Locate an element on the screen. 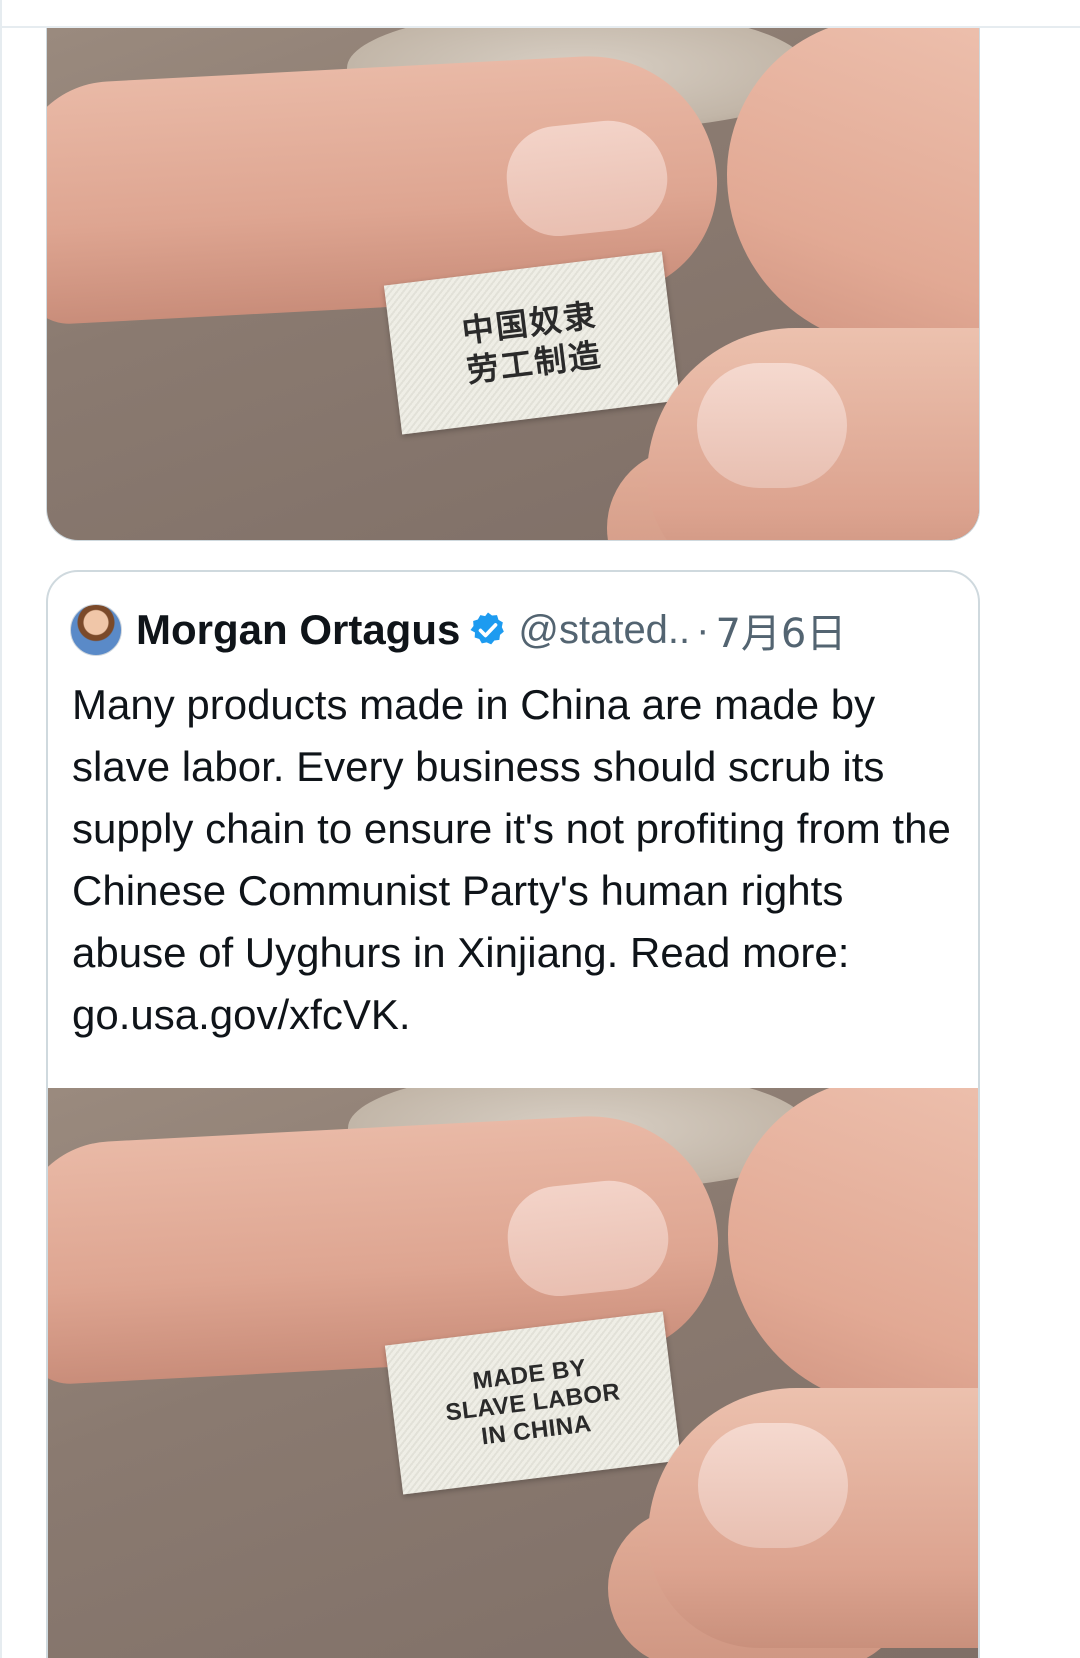 This screenshot has width=1080, height=1658. timeline-divider is located at coordinates (1, 829).